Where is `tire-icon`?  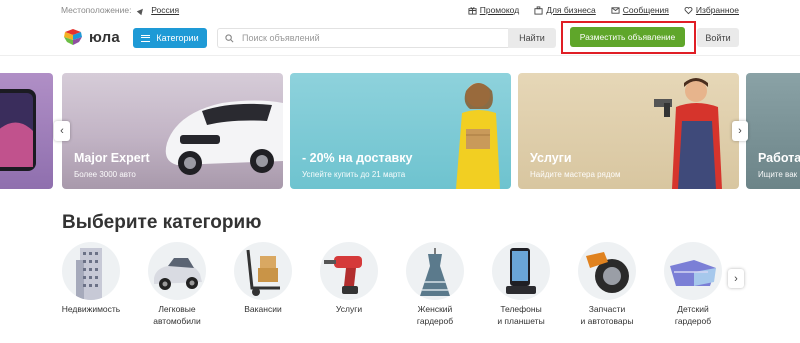
tire-icon is located at coordinates (607, 272).